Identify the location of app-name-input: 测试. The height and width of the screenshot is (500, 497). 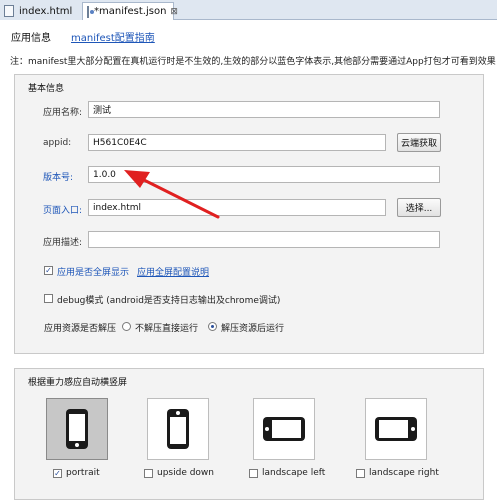
(264, 109).